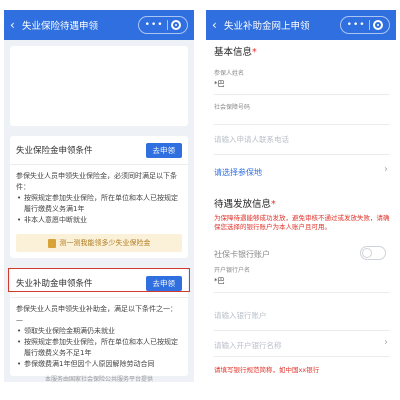  What do you see at coordinates (96, 181) in the screenshot?
I see `conditions-intro: 参保失业人员申领失业保险金，必须同时满足以下条件：` at bounding box center [96, 181].